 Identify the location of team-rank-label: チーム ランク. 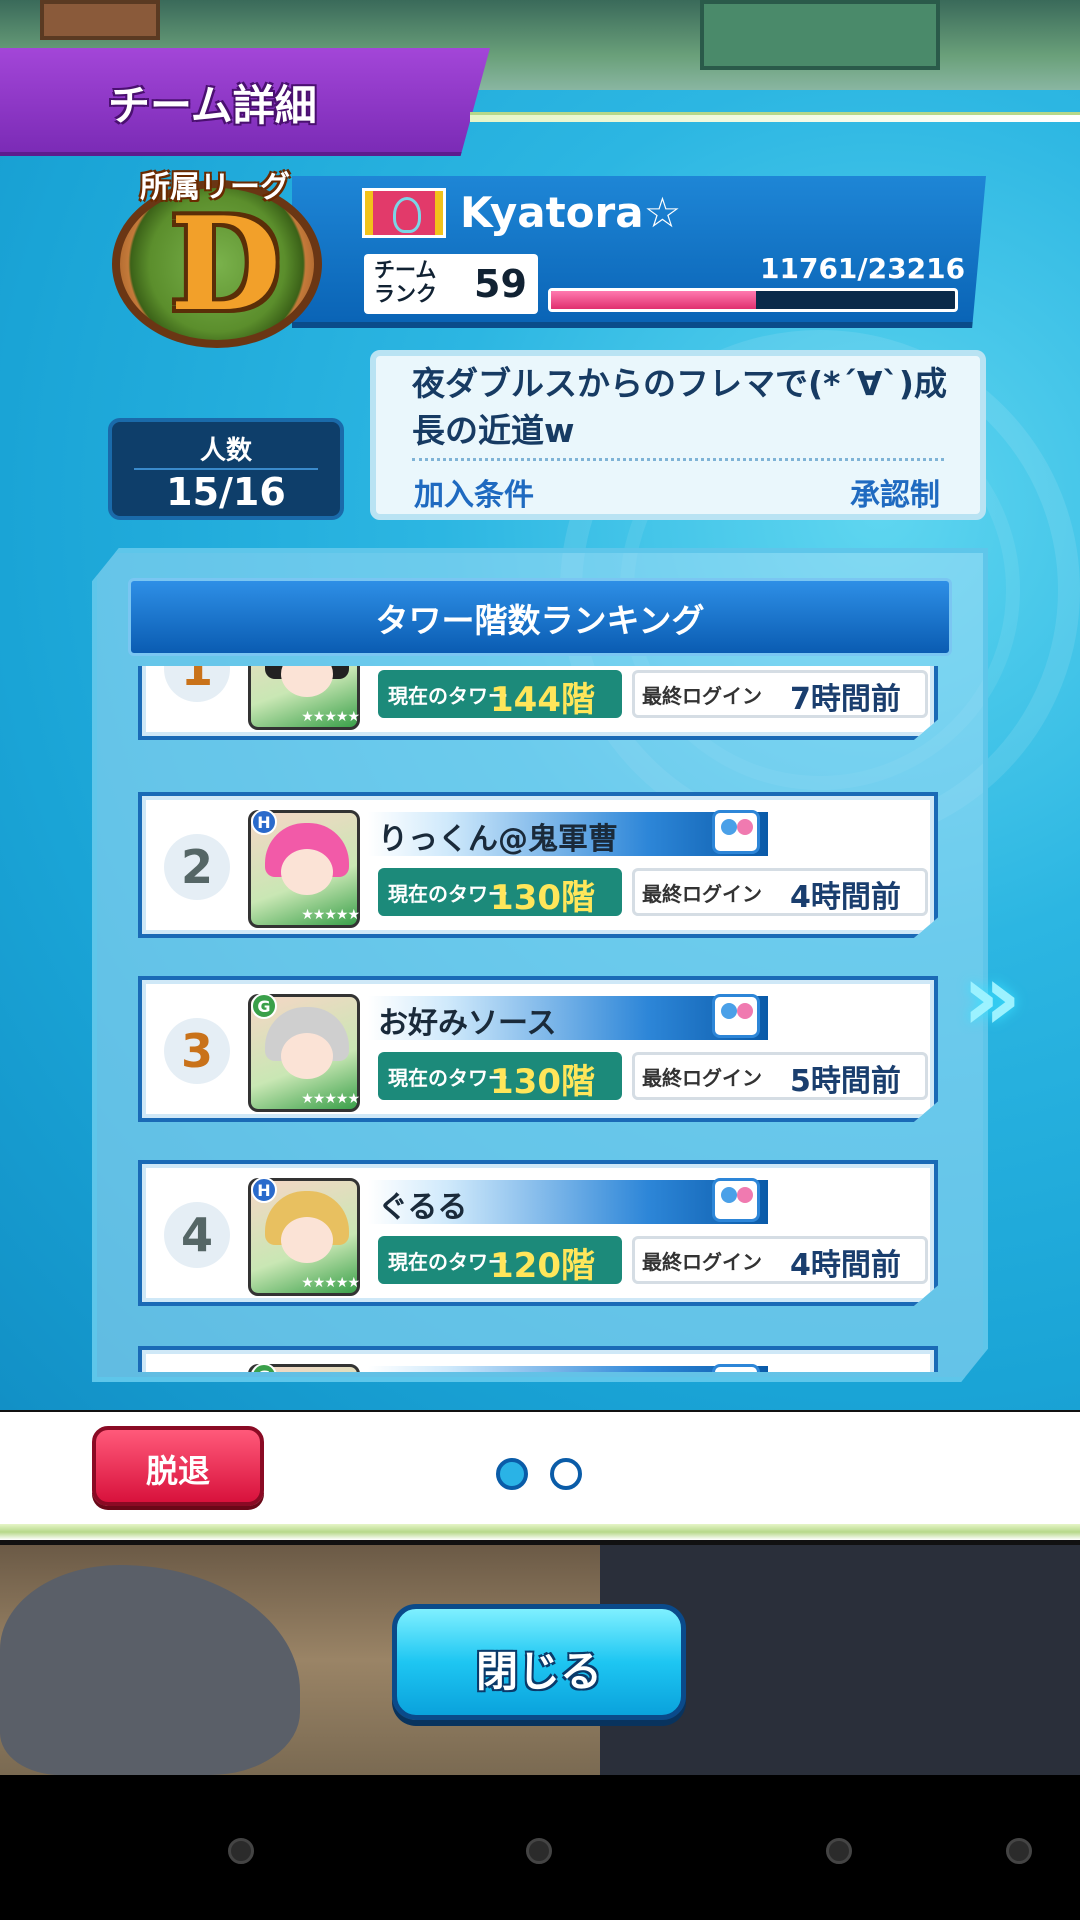
(405, 282).